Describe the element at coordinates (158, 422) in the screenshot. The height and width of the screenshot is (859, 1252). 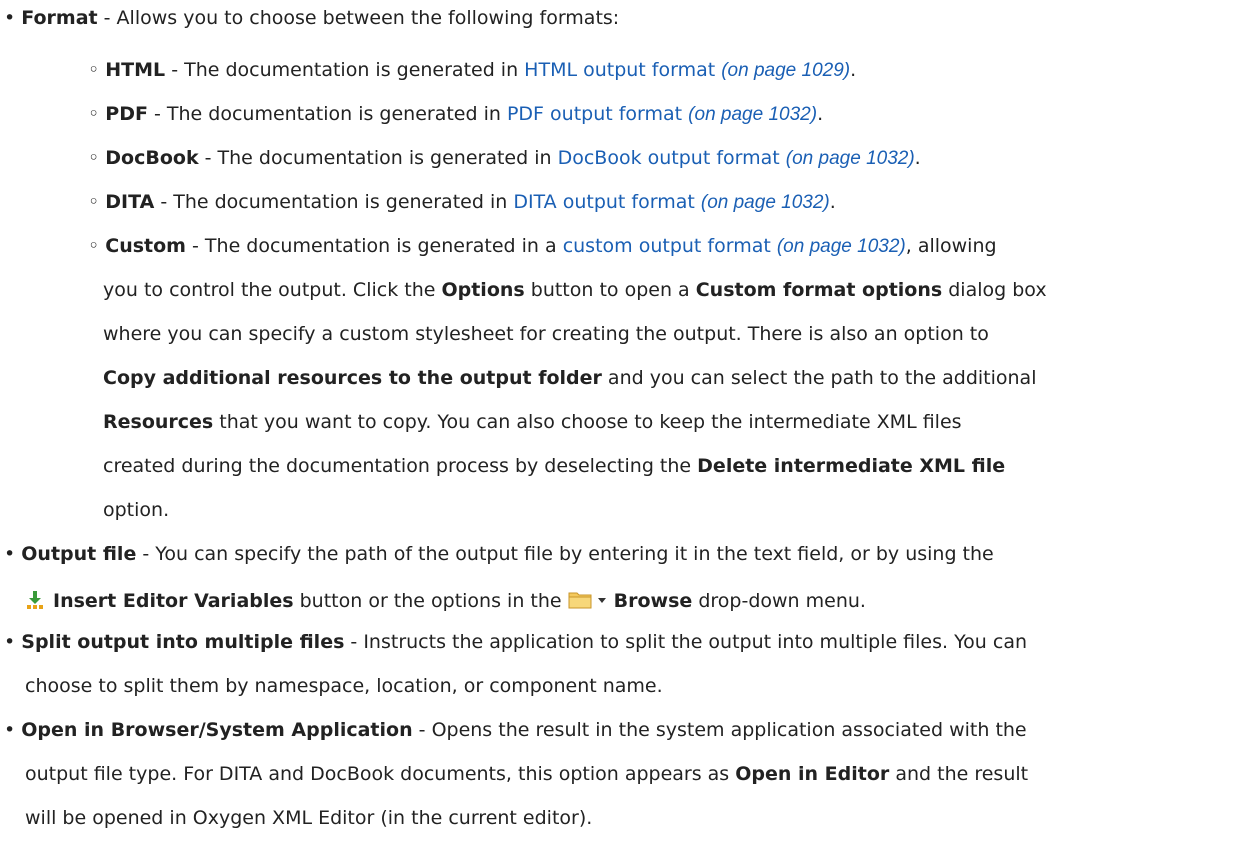
I see `resources-ref: Resources` at that location.